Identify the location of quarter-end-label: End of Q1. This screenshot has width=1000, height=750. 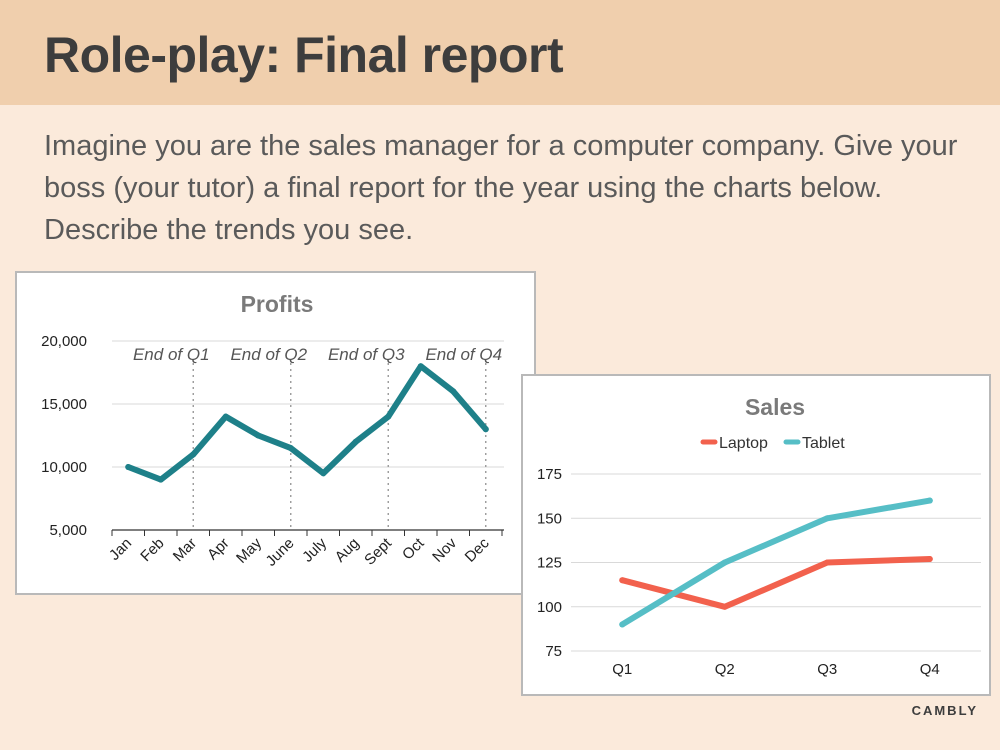
(171, 354).